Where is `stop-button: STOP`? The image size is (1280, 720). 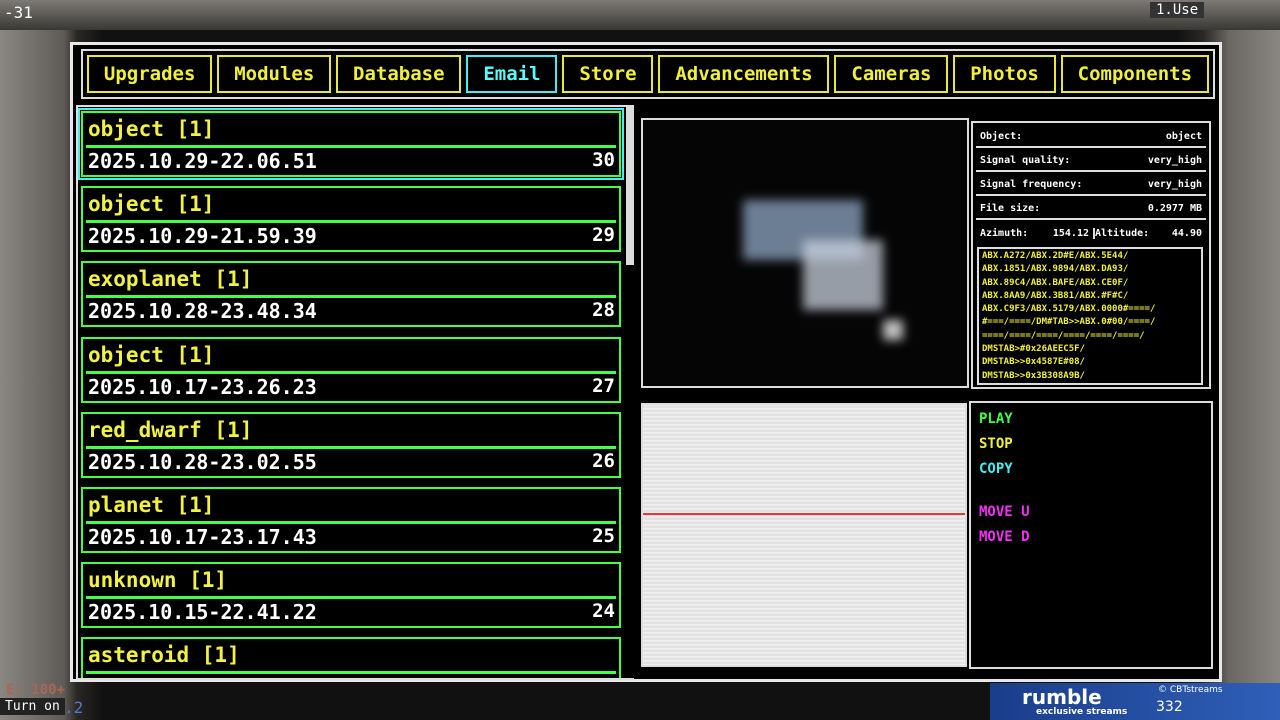 stop-button: STOP is located at coordinates (996, 444).